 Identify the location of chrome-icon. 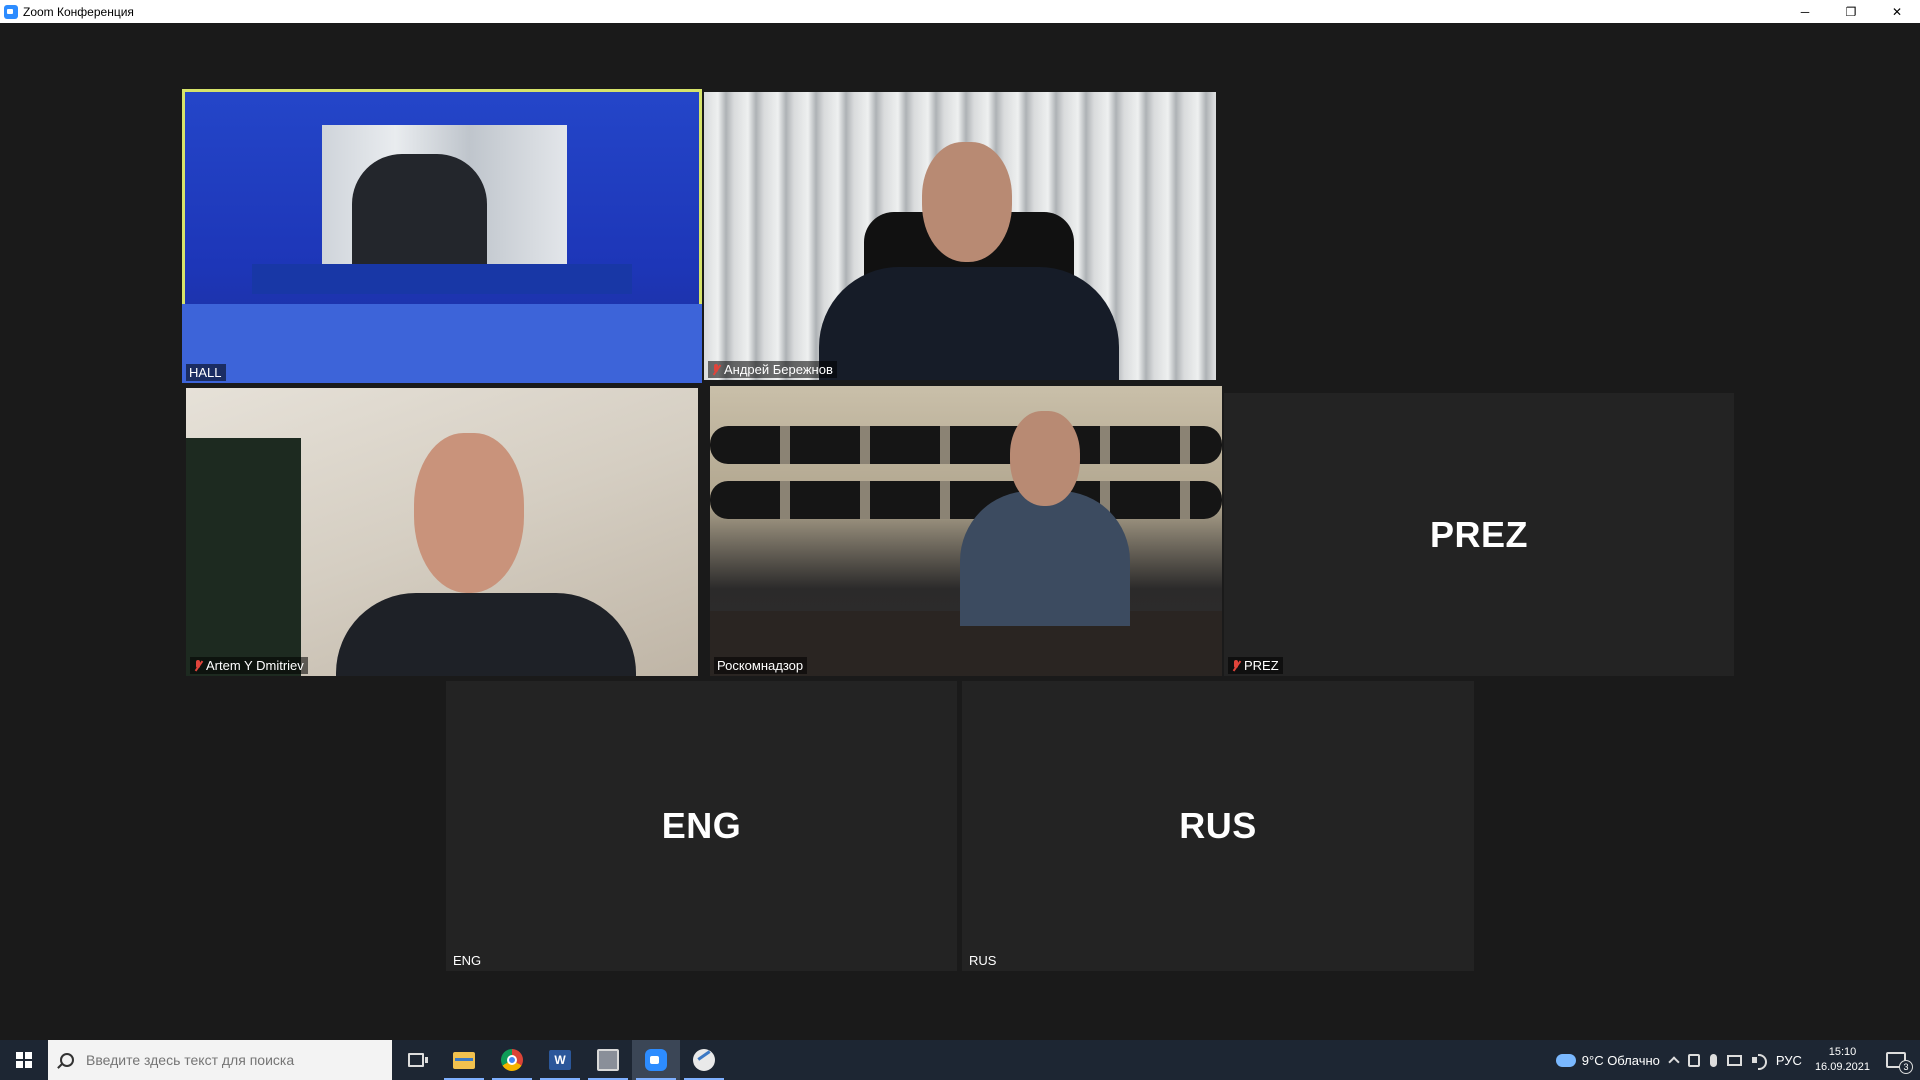
(512, 1060).